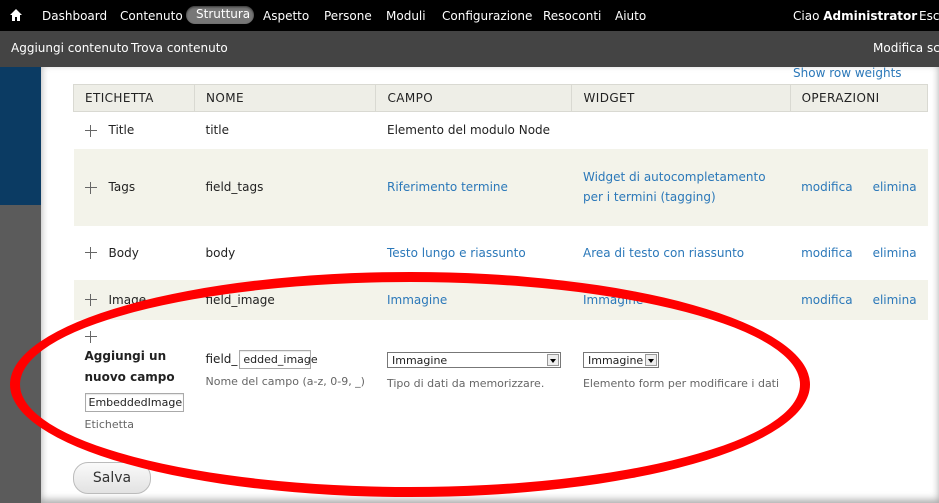  I want to click on toolbar-aiuto: Aiuto, so click(630, 16).